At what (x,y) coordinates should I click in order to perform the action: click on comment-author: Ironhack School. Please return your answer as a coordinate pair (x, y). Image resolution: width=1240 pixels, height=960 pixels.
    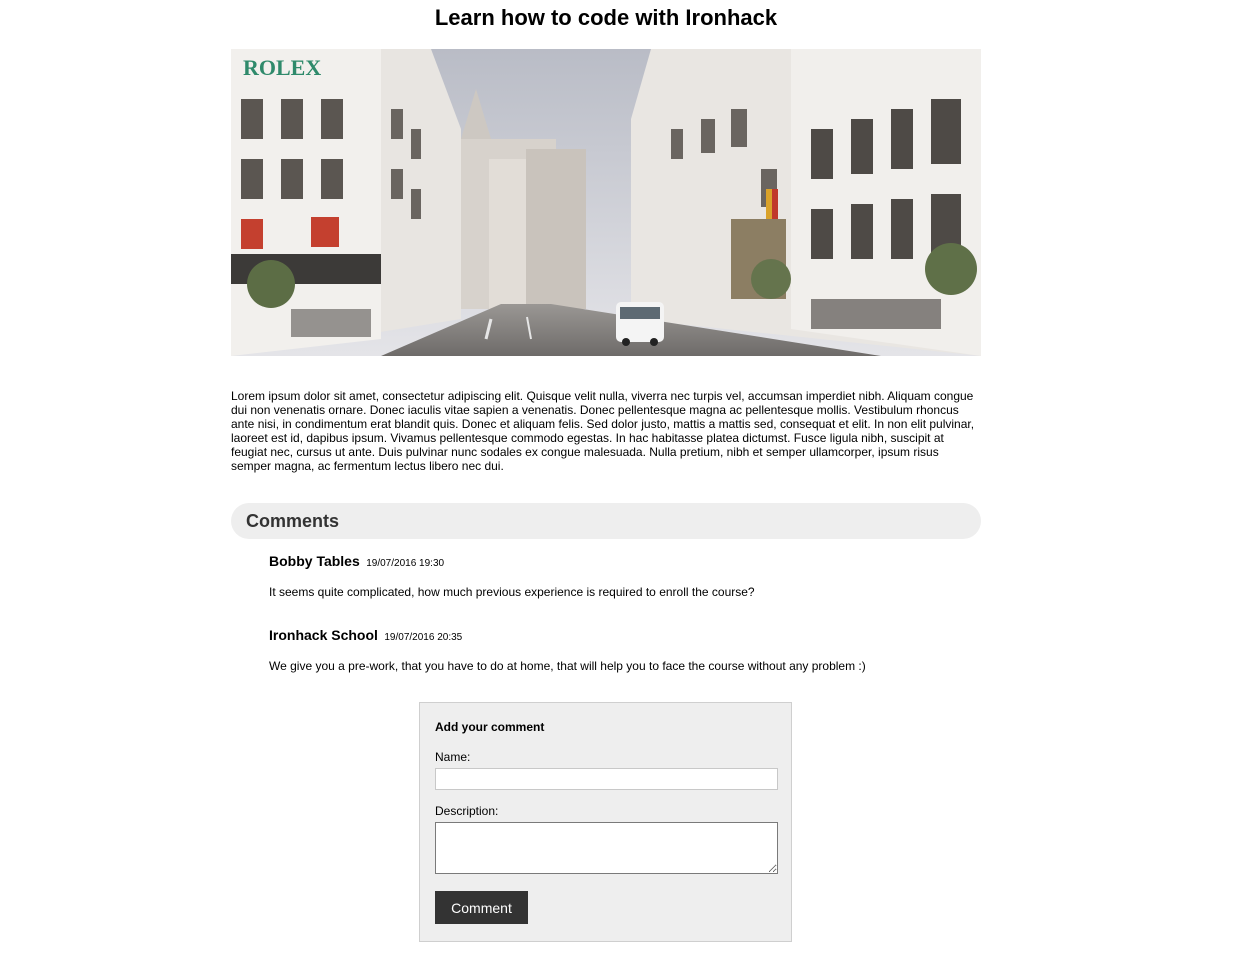
    Looking at the image, I should click on (323, 635).